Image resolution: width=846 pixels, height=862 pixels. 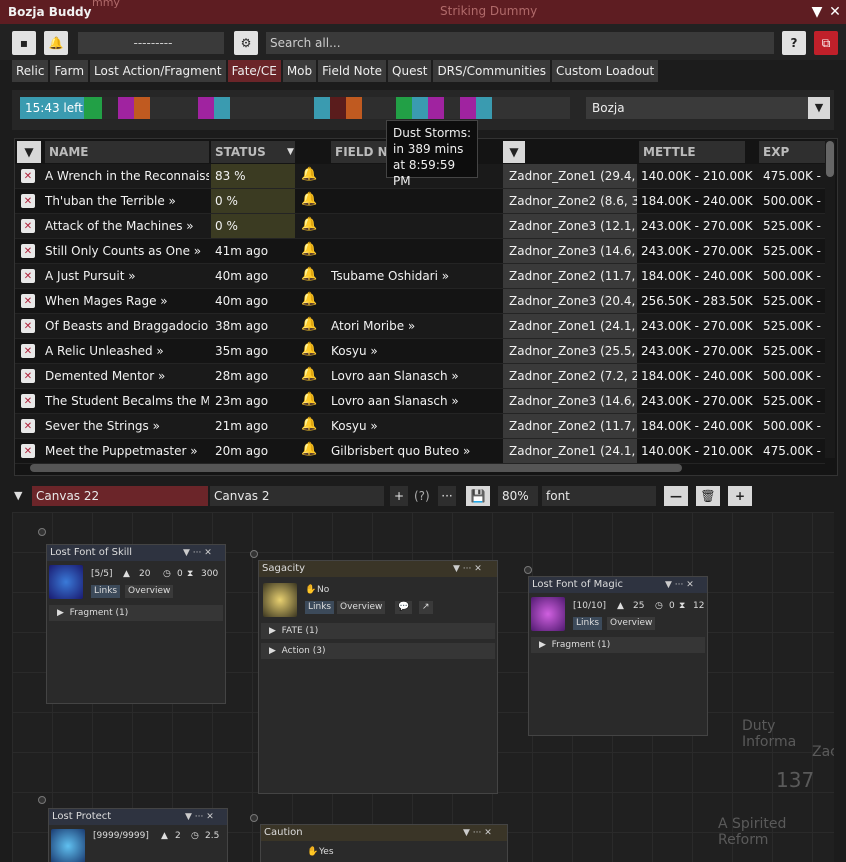 I want to click on collapse-icon: ▼, so click(x=817, y=12).